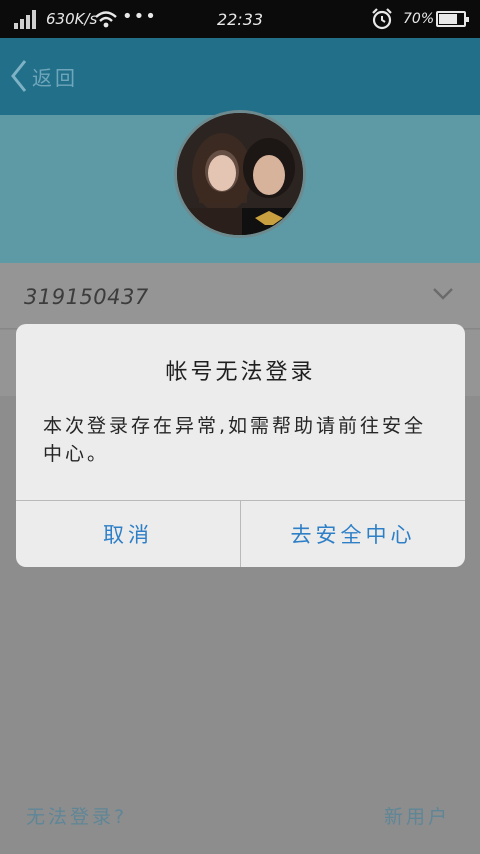  What do you see at coordinates (417, 815) in the screenshot?
I see `new-user-link: 新用户` at bounding box center [417, 815].